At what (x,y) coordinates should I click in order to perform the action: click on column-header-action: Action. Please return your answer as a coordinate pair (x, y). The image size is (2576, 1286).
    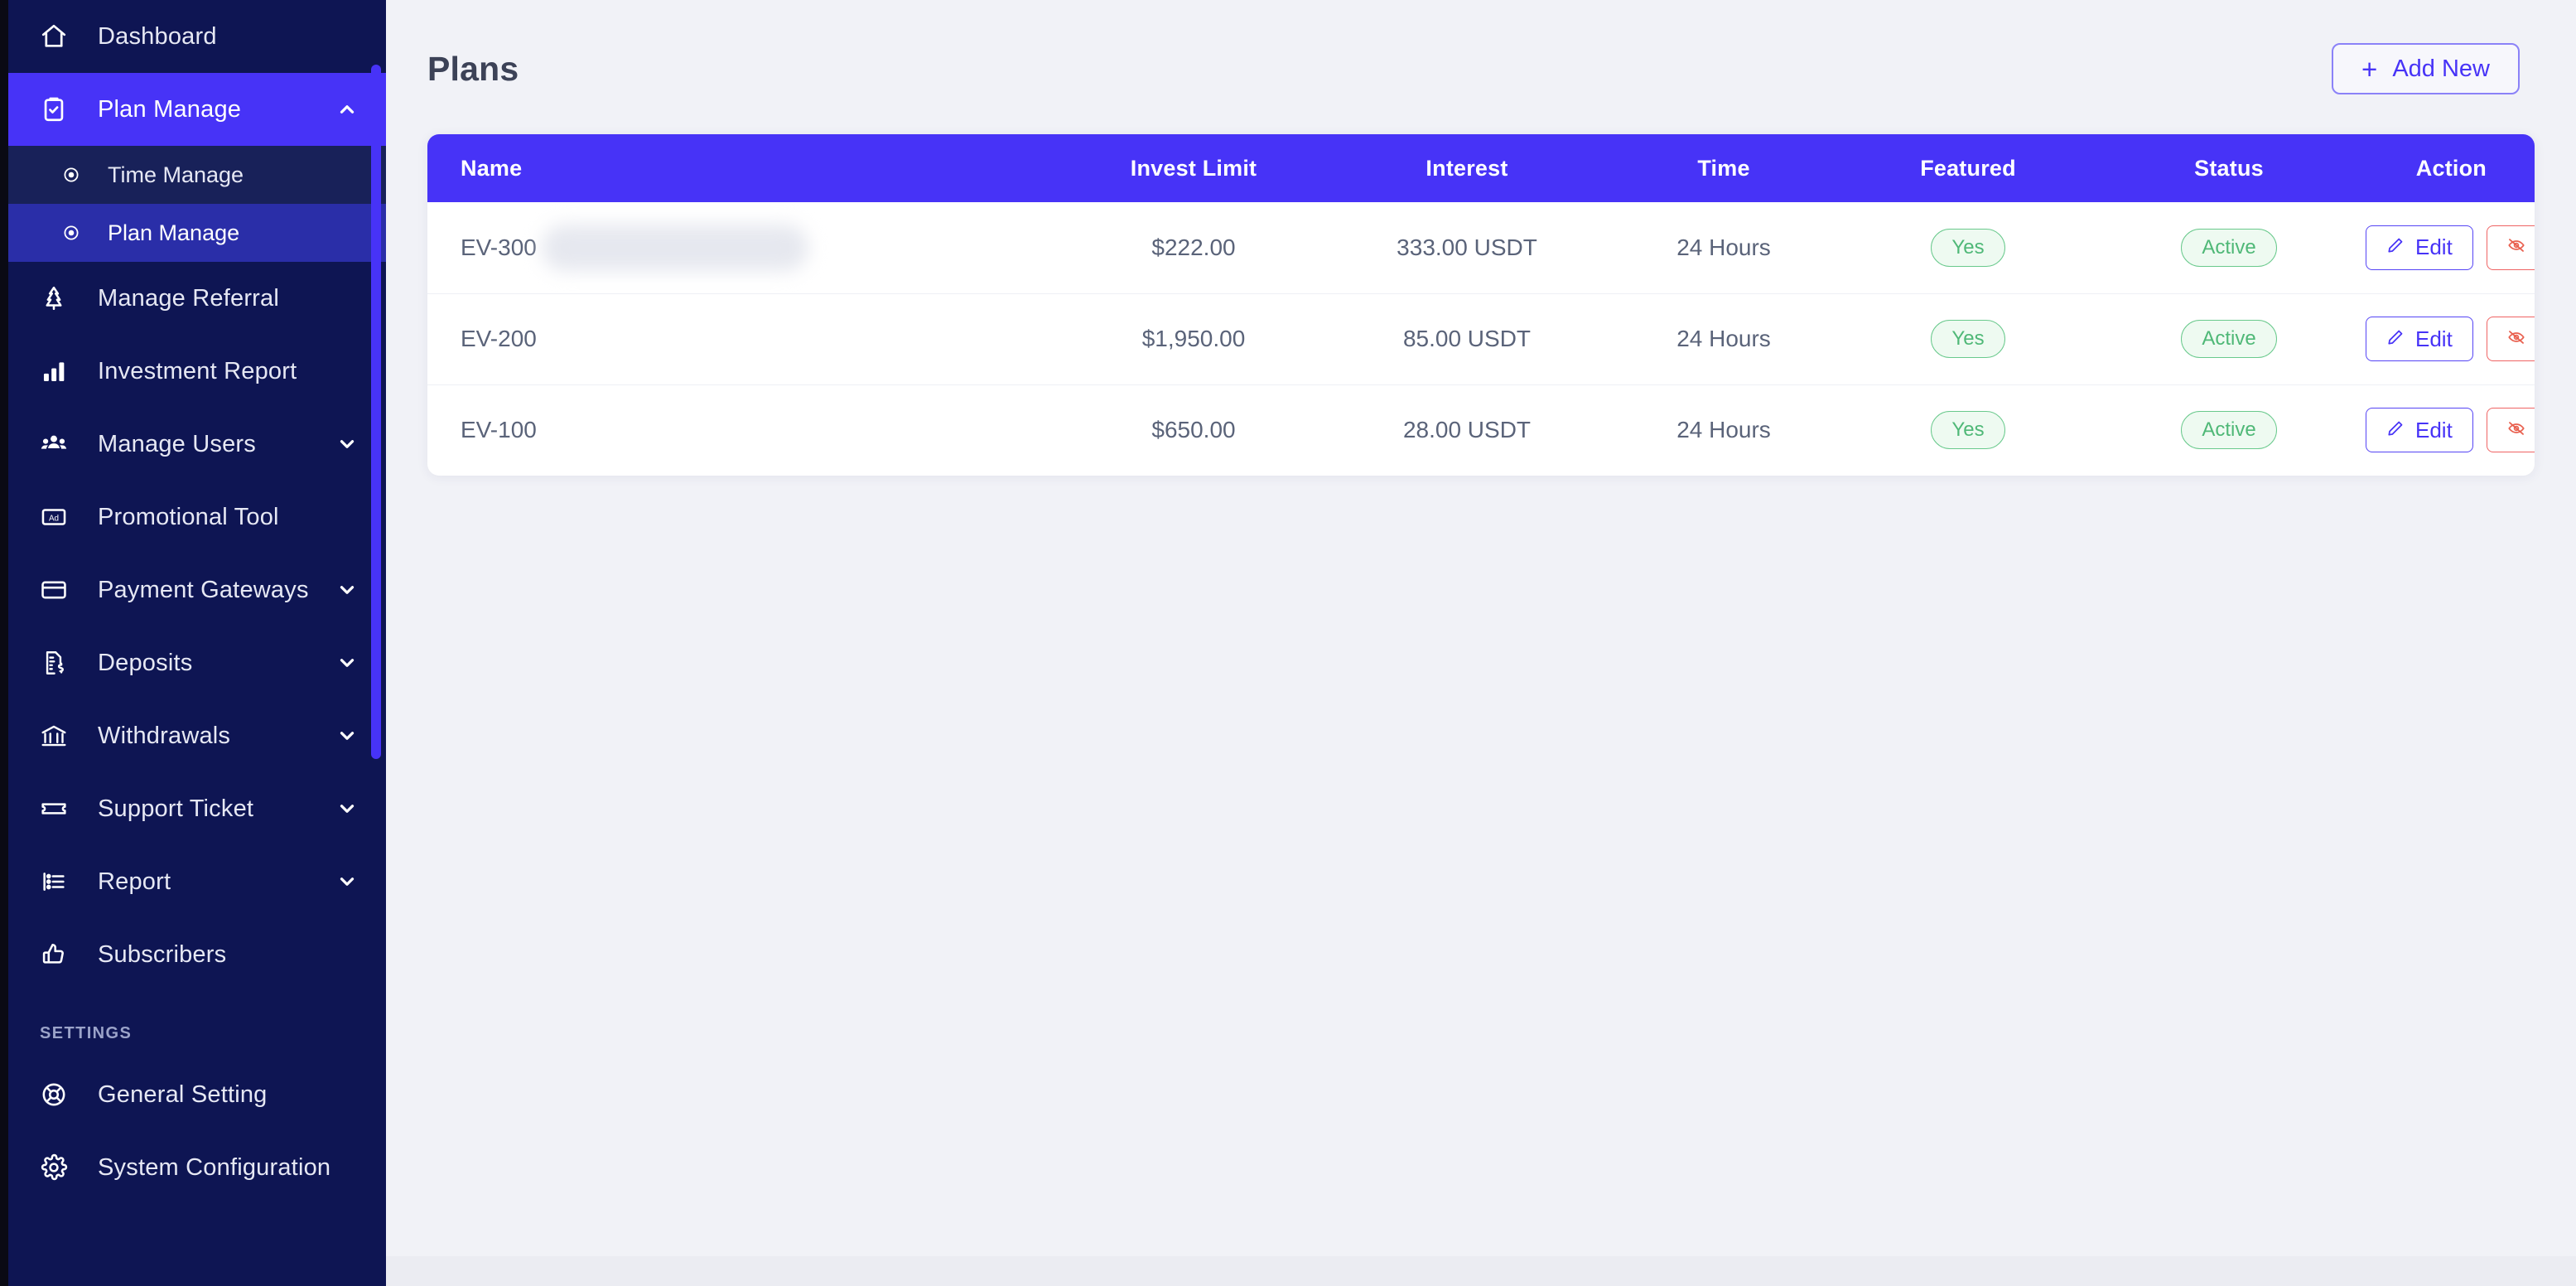
    Looking at the image, I should click on (2450, 168).